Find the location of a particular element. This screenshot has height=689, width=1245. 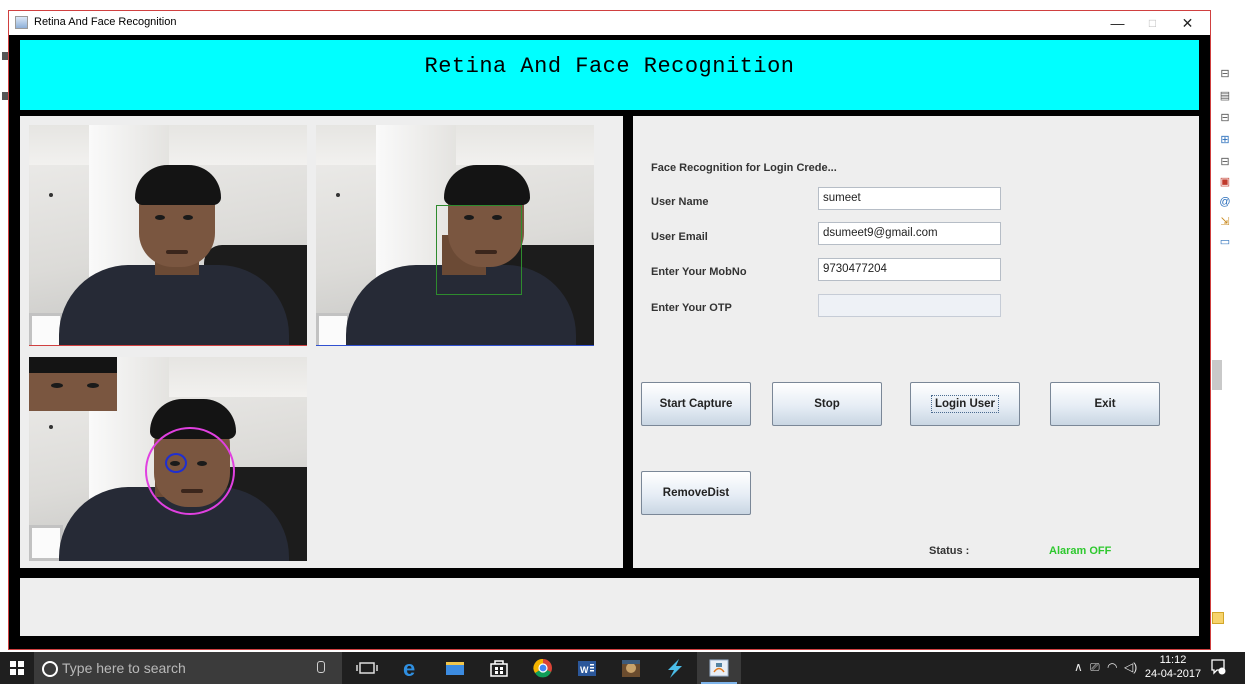

close-button: ✕ is located at coordinates (1187, 23).